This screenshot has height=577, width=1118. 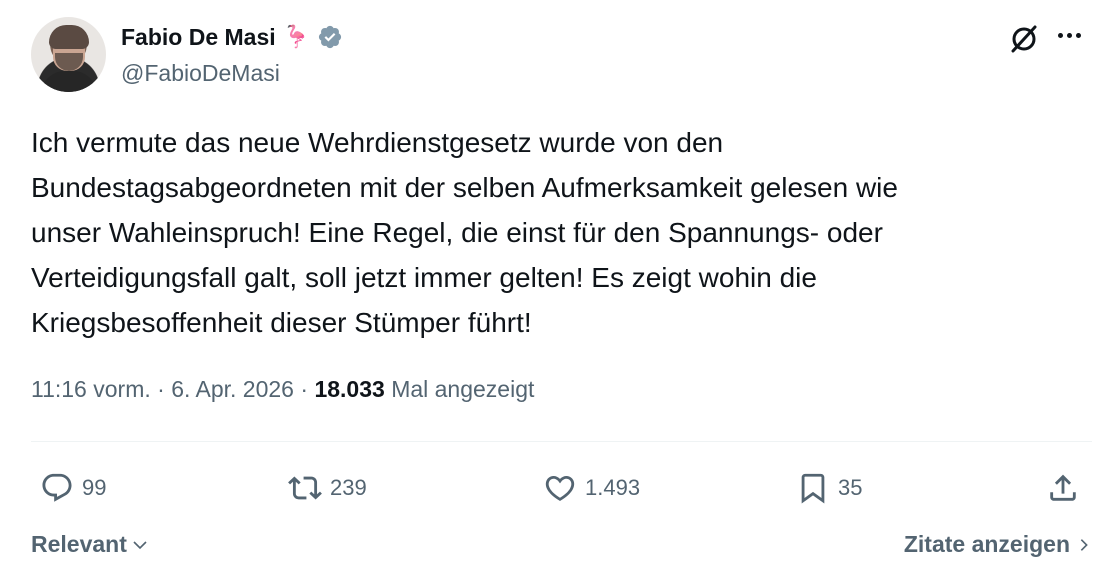 I want to click on avatar, so click(x=68, y=54).